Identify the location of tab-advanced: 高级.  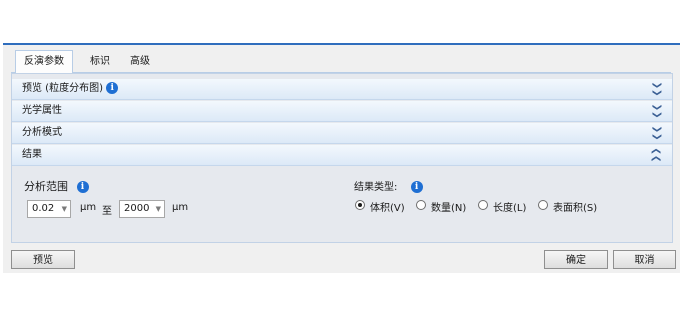
(140, 62).